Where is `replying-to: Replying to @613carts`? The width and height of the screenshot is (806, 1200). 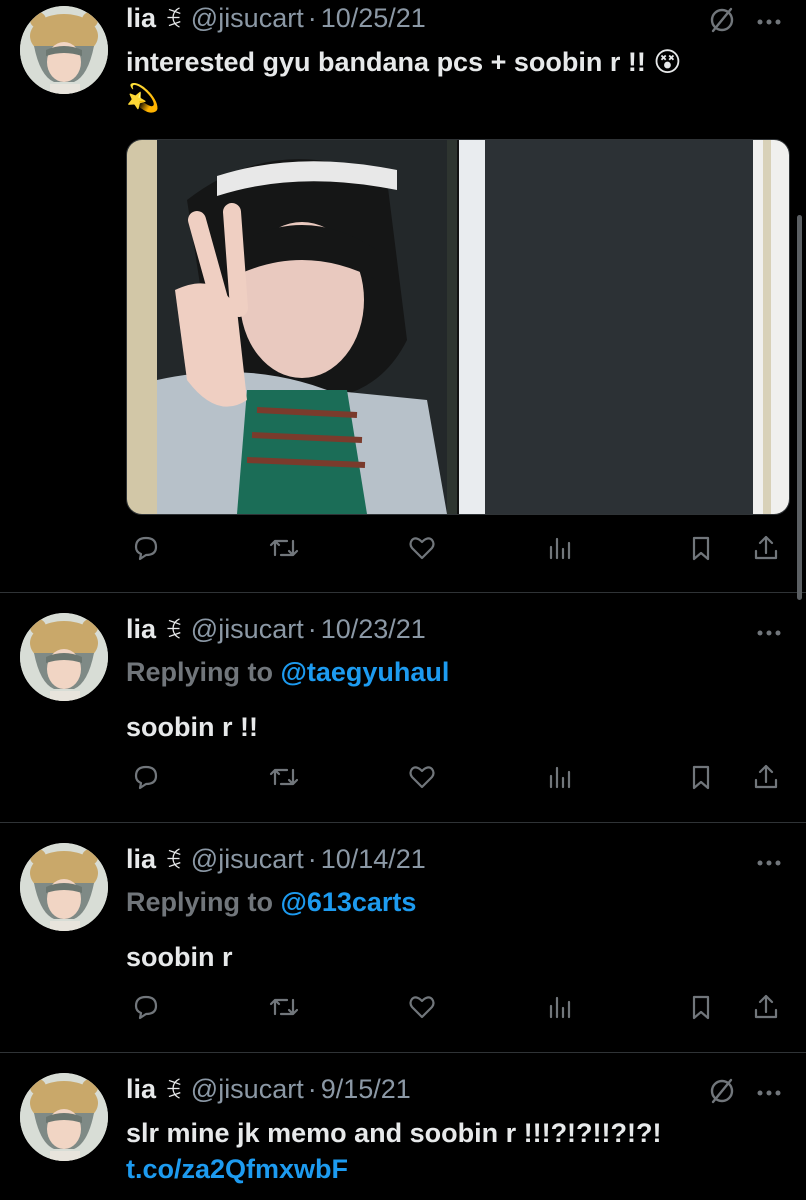
replying-to: Replying to @613carts is located at coordinates (271, 902).